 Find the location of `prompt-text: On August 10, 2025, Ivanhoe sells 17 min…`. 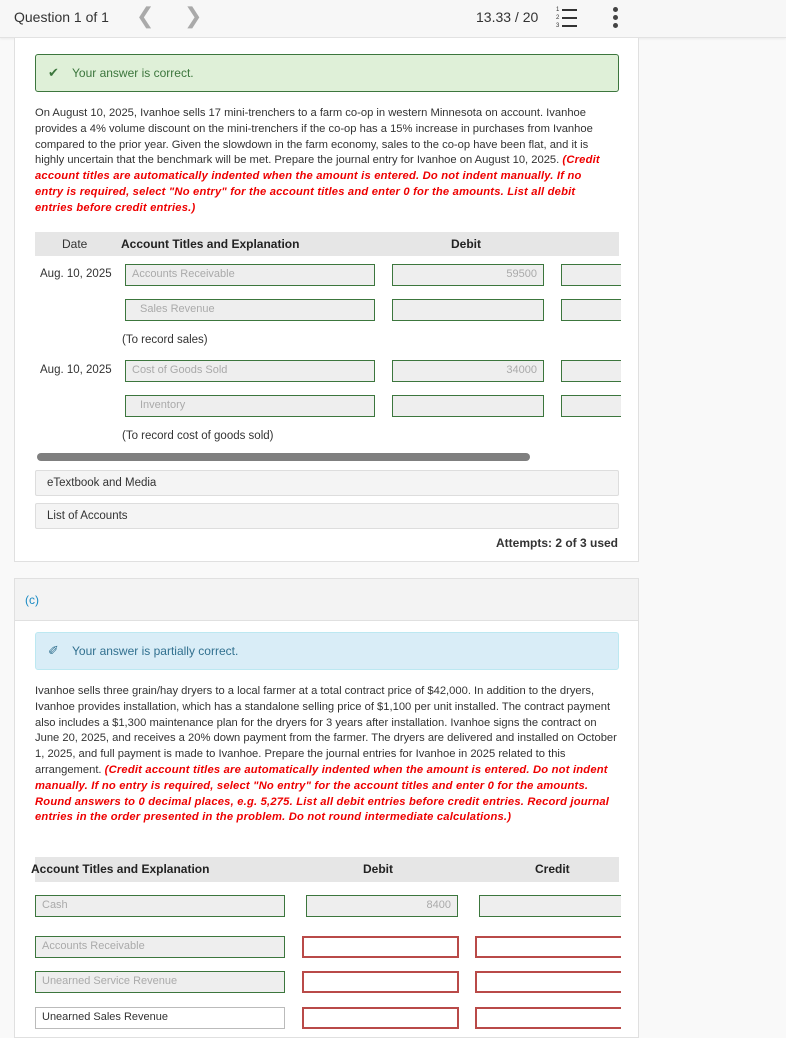

prompt-text: On August 10, 2025, Ivanhoe sells 17 min… is located at coordinates (314, 137).